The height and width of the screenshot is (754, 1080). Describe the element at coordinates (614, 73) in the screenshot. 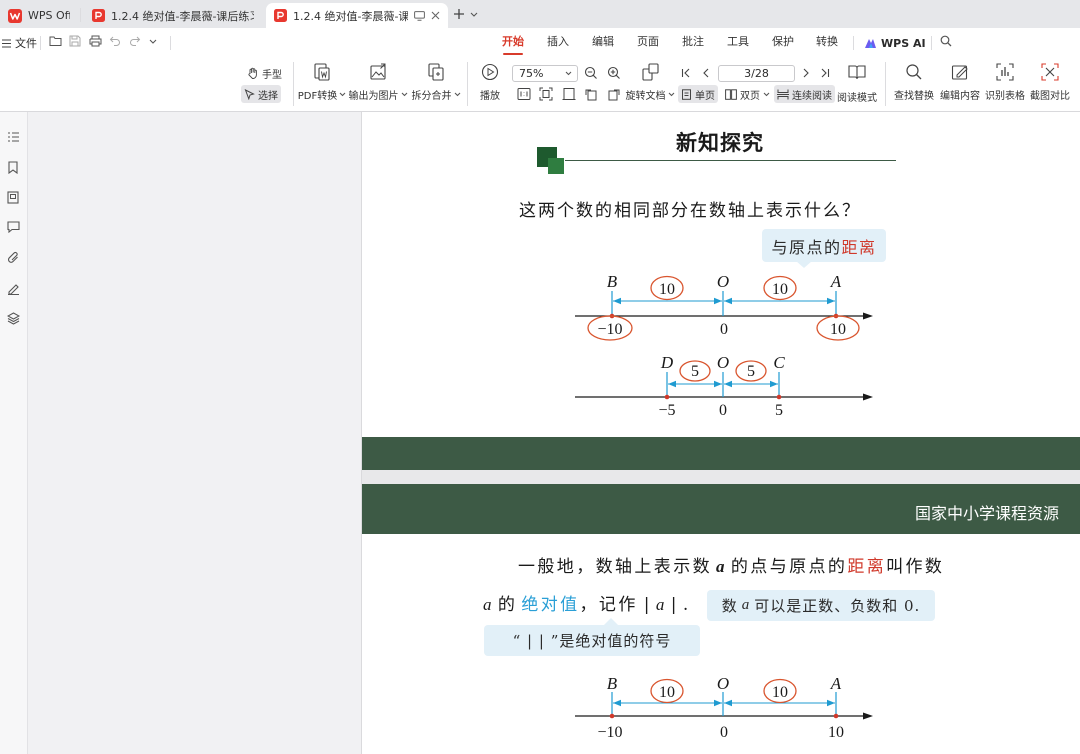

I see `zoom-in-icon` at that location.